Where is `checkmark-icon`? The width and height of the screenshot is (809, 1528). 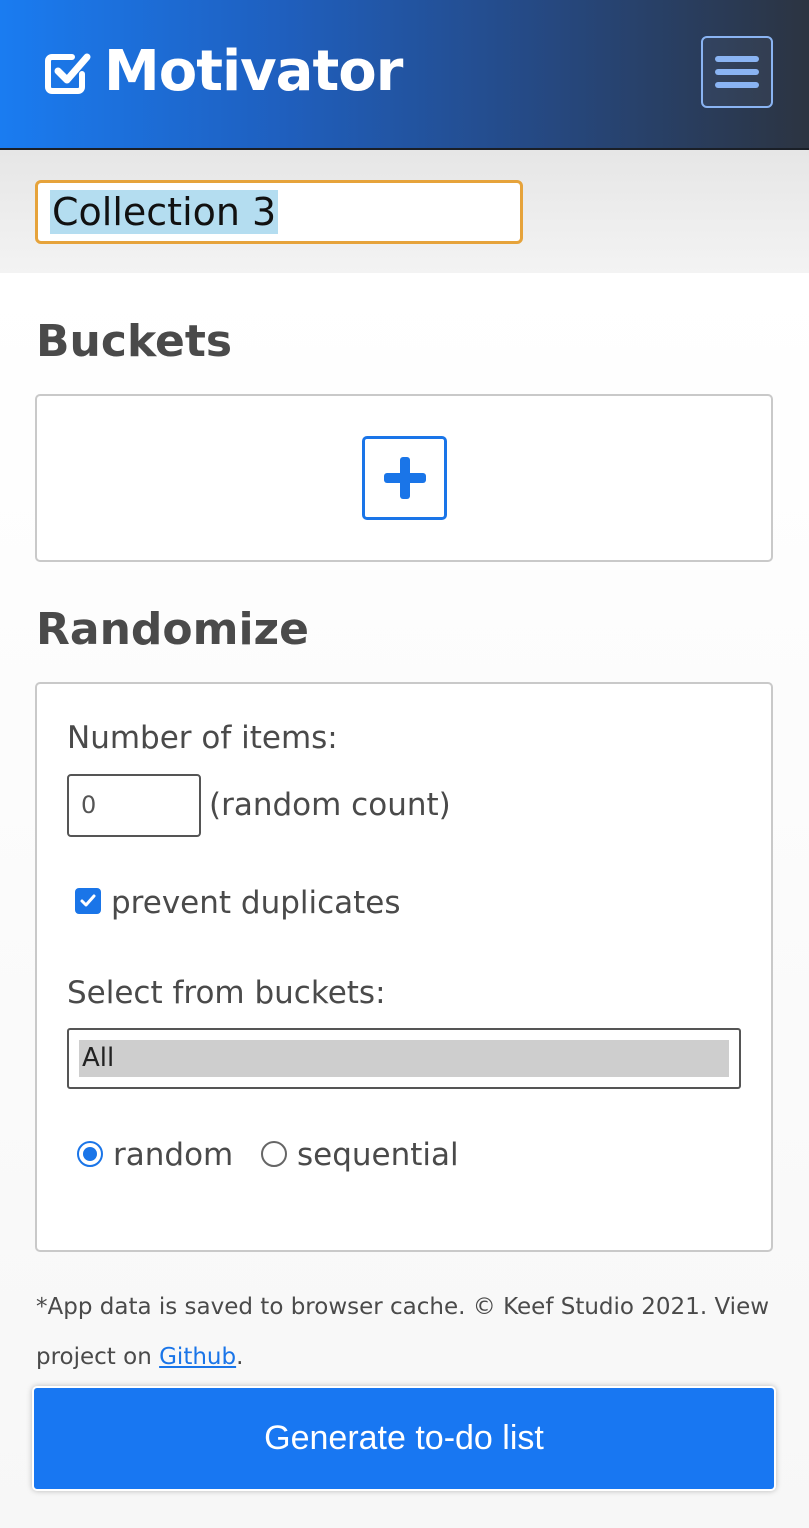 checkmark-icon is located at coordinates (88, 900).